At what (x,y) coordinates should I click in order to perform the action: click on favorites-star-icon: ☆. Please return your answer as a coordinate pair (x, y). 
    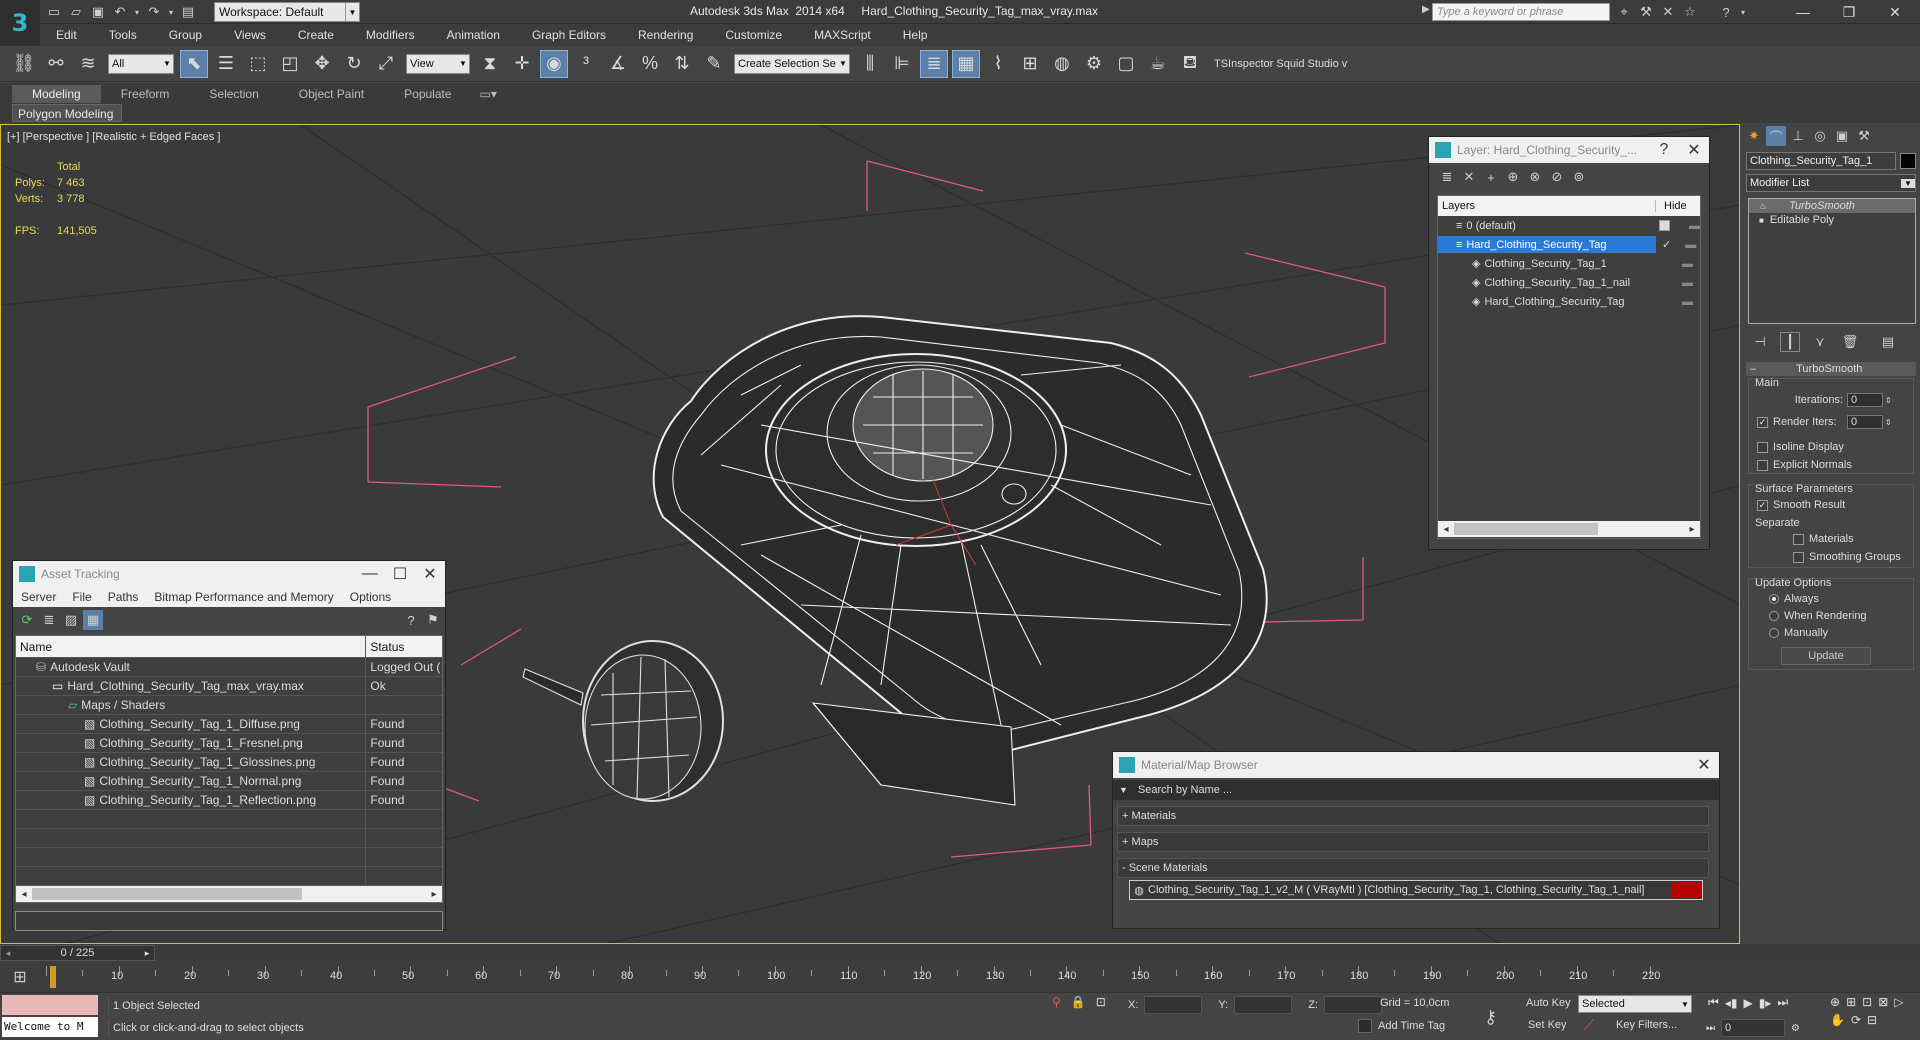
    Looking at the image, I should click on (1690, 12).